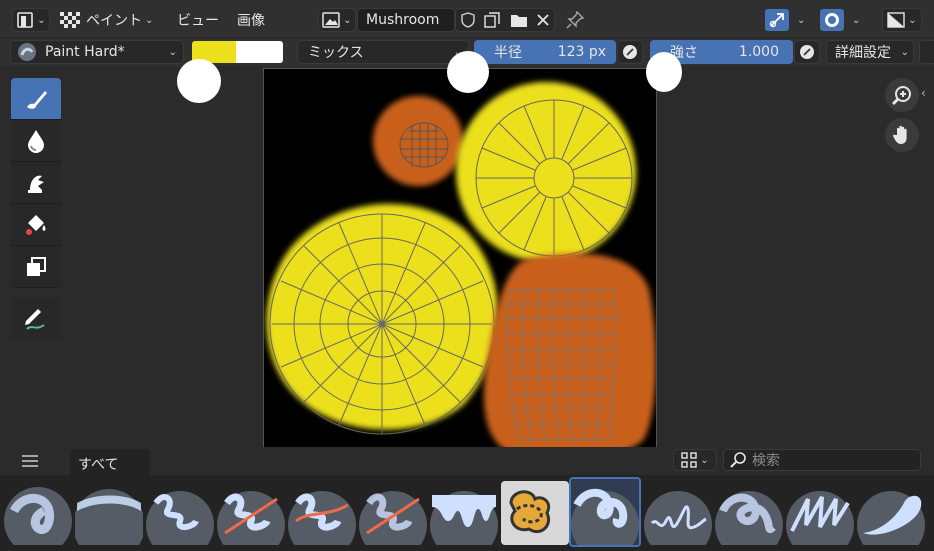 This screenshot has width=934, height=551. I want to click on menu-view: ビュー, so click(198, 20).